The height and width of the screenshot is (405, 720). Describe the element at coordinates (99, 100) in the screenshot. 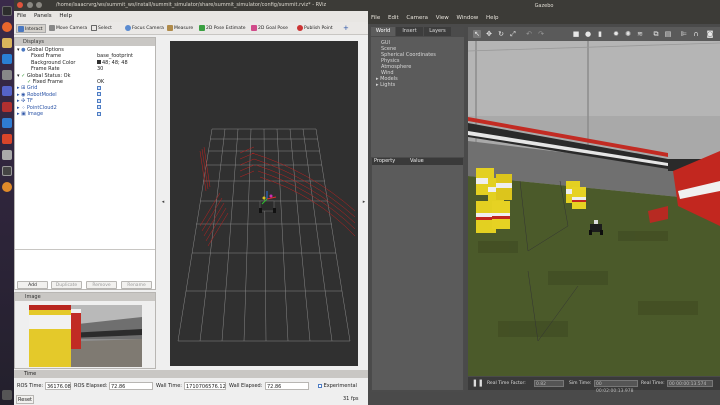

I see `tf-checkbox` at that location.